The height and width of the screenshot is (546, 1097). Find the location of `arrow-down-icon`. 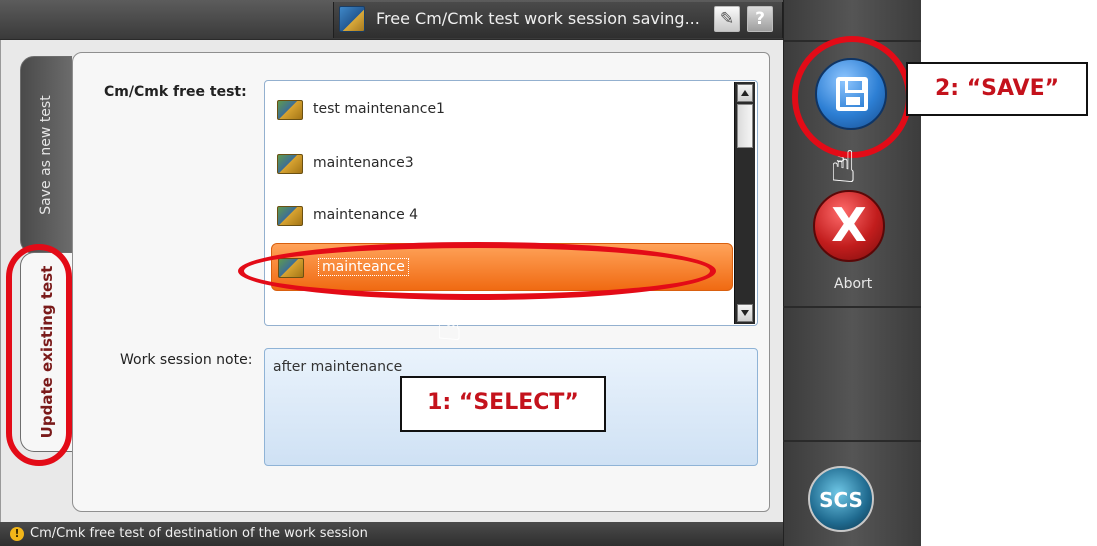

arrow-down-icon is located at coordinates (745, 313).